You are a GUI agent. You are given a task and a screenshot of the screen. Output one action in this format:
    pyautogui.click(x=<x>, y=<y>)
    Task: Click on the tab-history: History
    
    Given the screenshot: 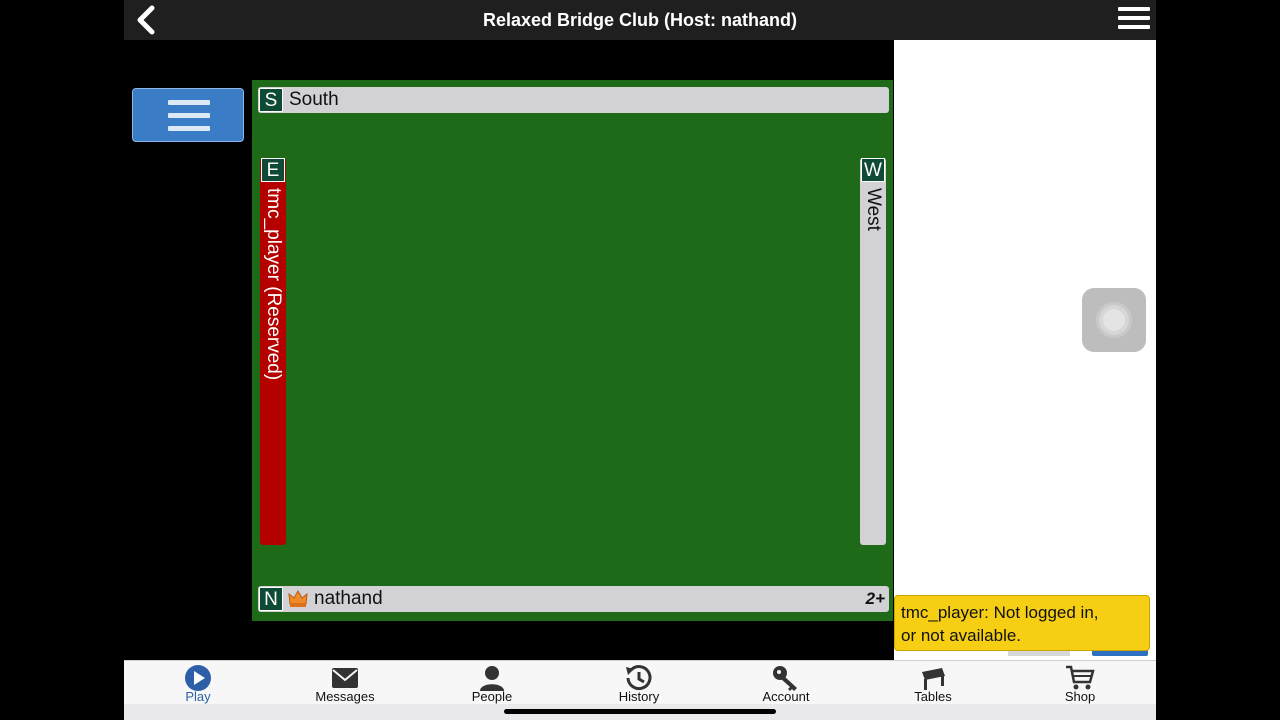 What is the action you would take?
    pyautogui.click(x=639, y=683)
    